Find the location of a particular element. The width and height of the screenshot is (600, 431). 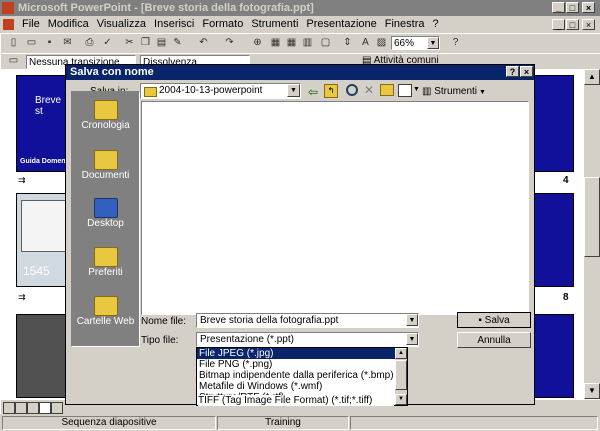

search-web-icon is located at coordinates (352, 90).